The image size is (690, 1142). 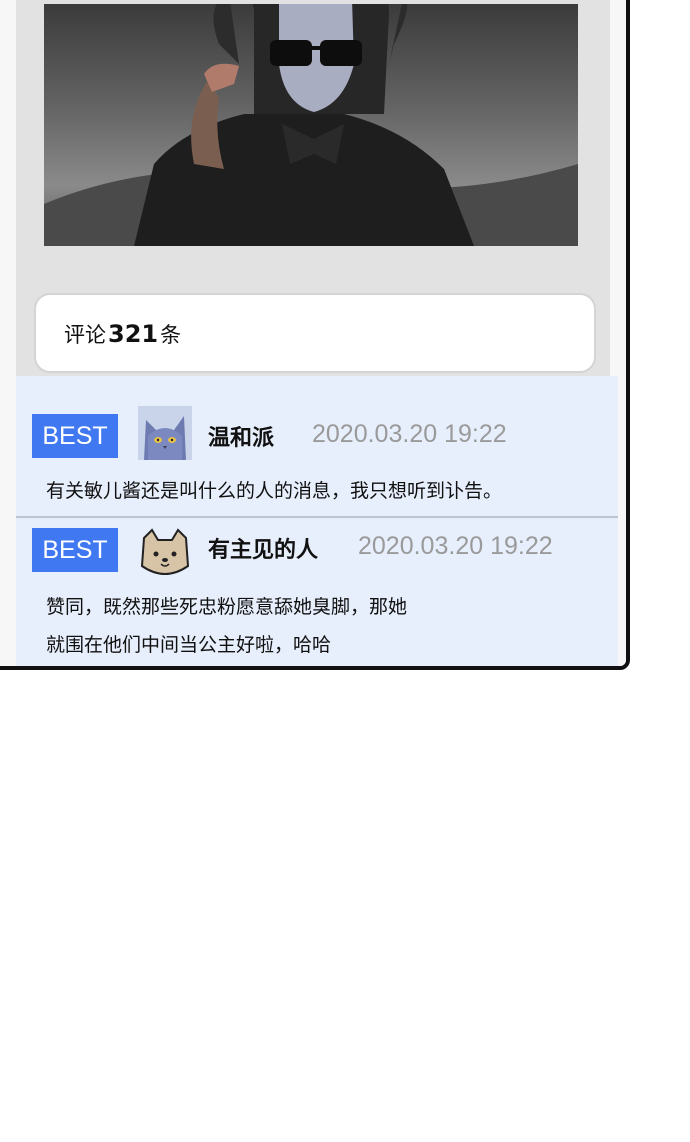 What do you see at coordinates (263, 548) in the screenshot?
I see `comment-username: 有主见的人` at bounding box center [263, 548].